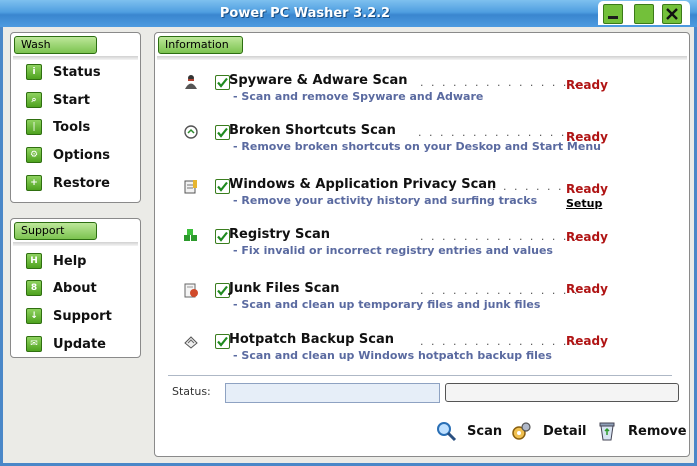 The height and width of the screenshot is (466, 697). What do you see at coordinates (77, 72) in the screenshot?
I see `nav-label: Status` at bounding box center [77, 72].